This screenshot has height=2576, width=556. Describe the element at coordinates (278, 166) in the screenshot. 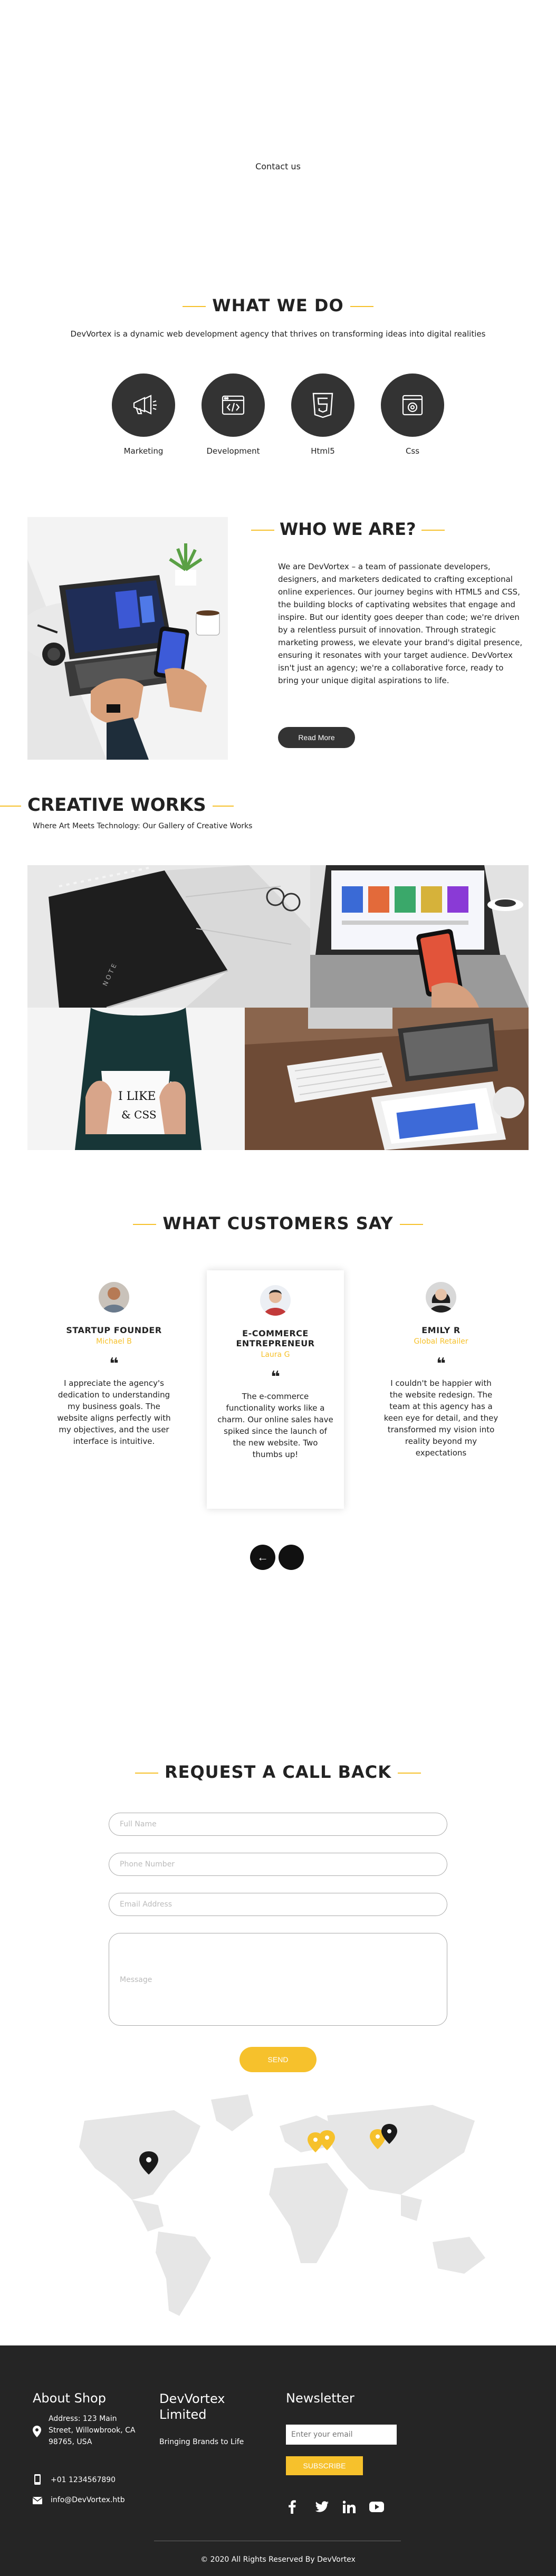

I see `contact-us-link: Contact us` at that location.